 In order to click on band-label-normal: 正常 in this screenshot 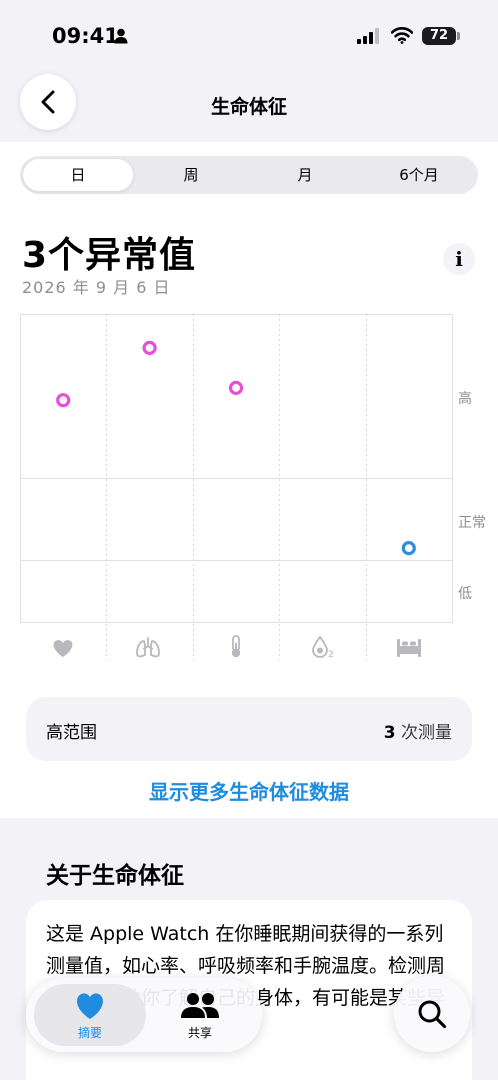, I will do `click(472, 523)`.